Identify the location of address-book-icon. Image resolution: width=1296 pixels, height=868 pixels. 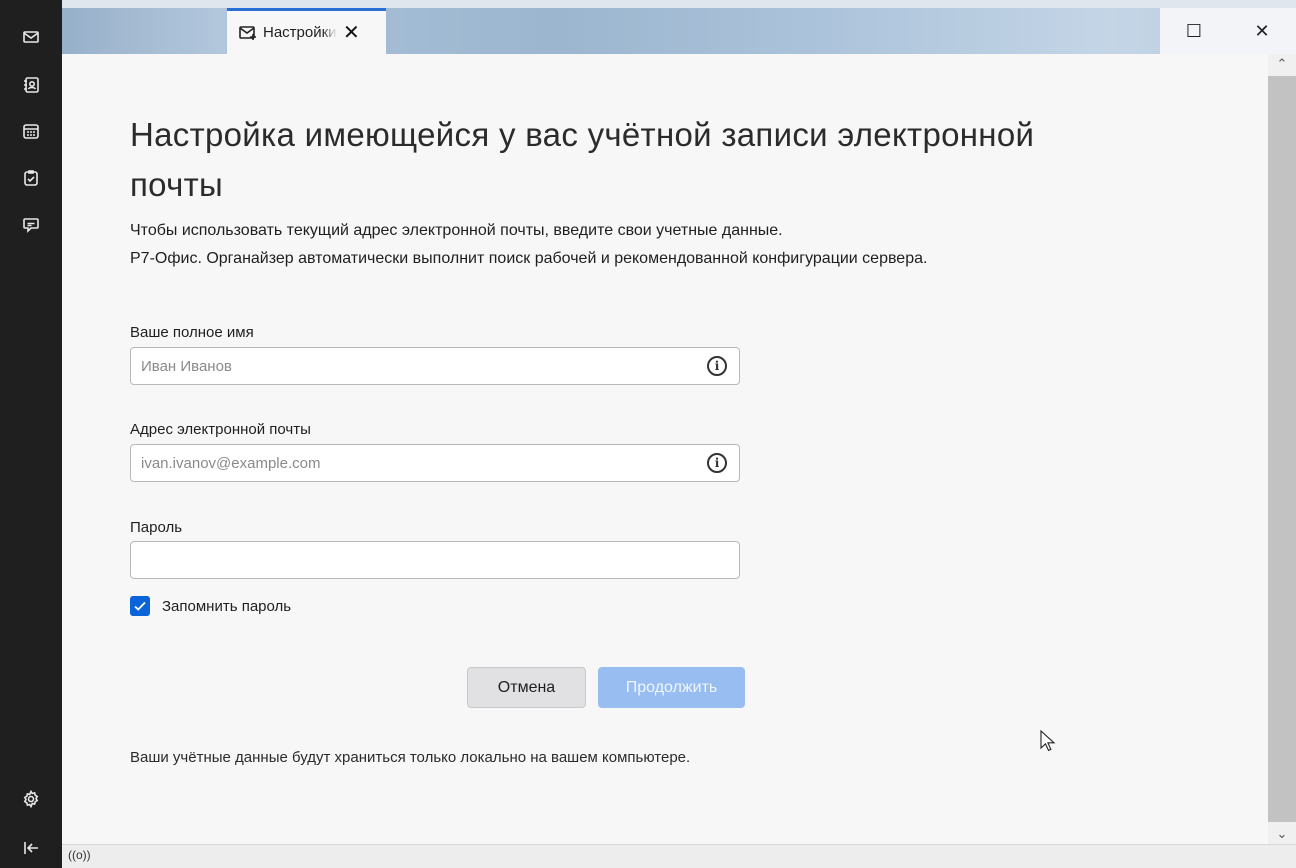
(31, 85).